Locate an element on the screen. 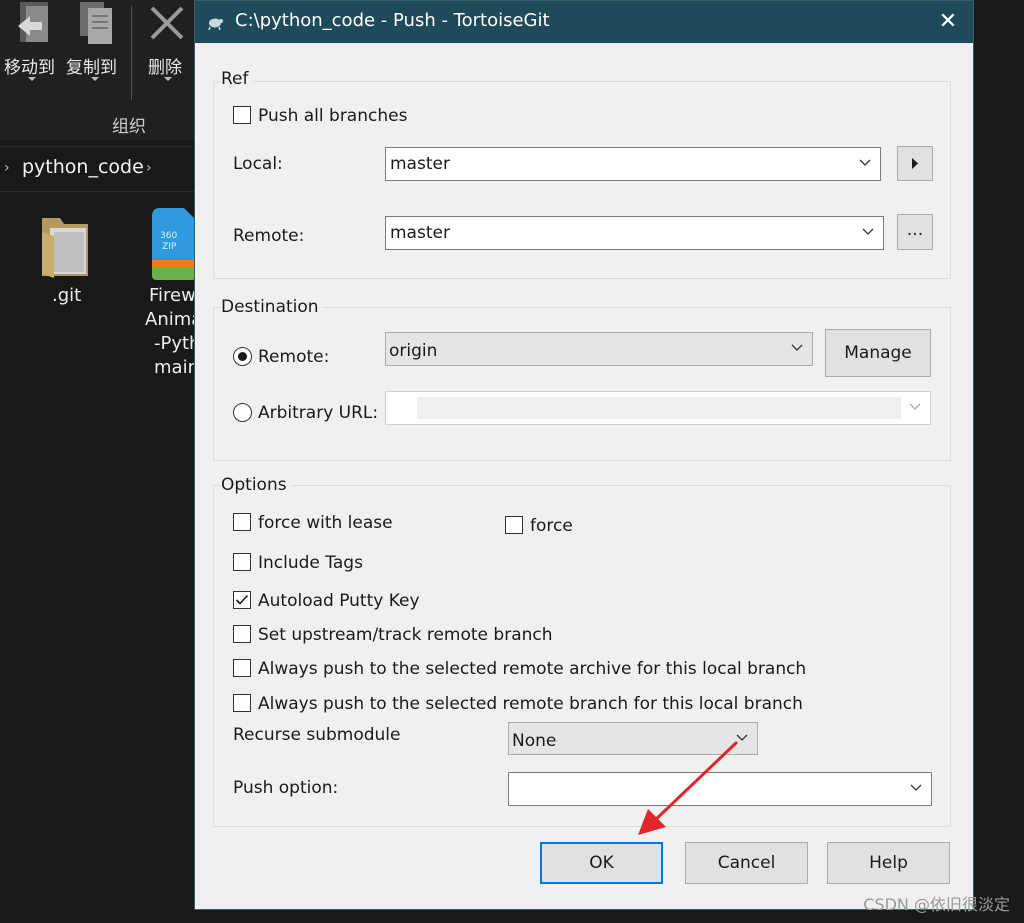  force-with-lease-label: force with lease is located at coordinates (325, 523).